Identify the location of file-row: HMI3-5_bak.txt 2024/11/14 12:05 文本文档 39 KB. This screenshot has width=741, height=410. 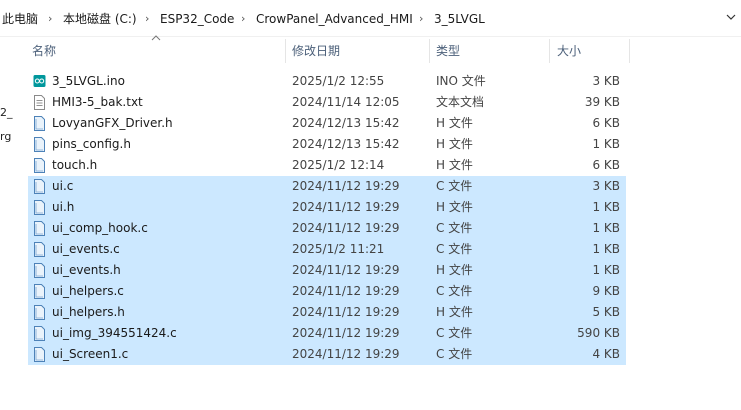
(327, 102).